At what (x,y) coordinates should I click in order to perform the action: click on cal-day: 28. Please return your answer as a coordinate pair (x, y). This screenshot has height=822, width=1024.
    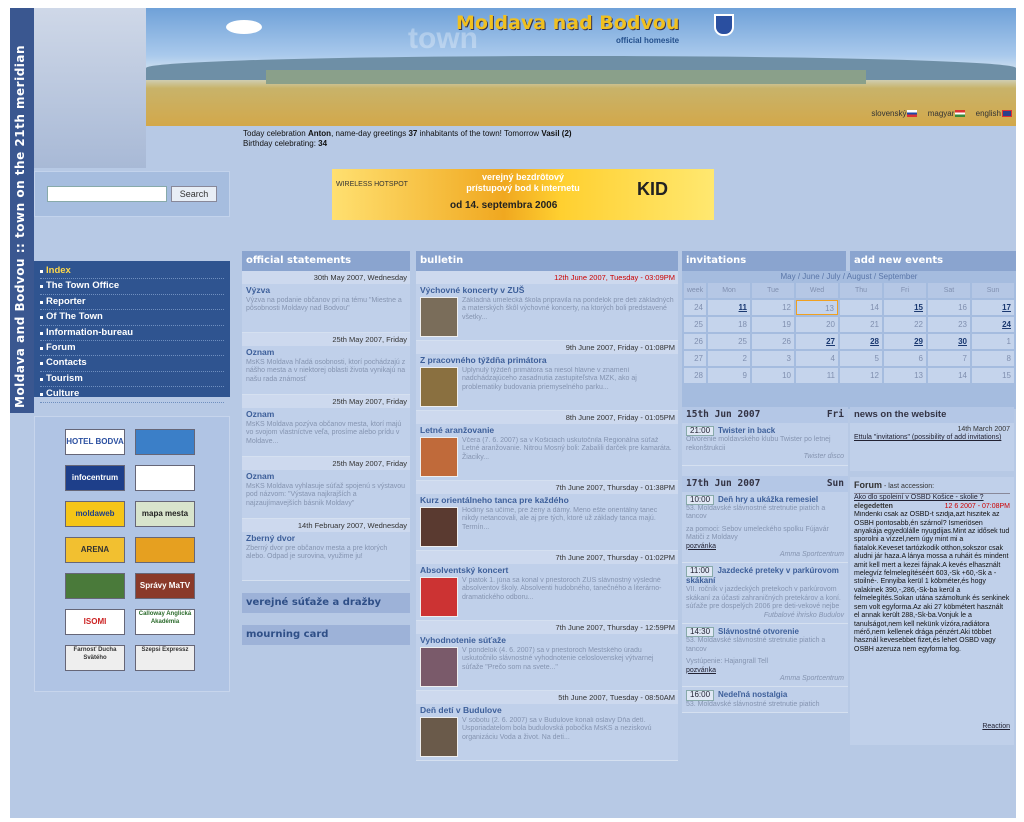
    Looking at the image, I should click on (861, 341).